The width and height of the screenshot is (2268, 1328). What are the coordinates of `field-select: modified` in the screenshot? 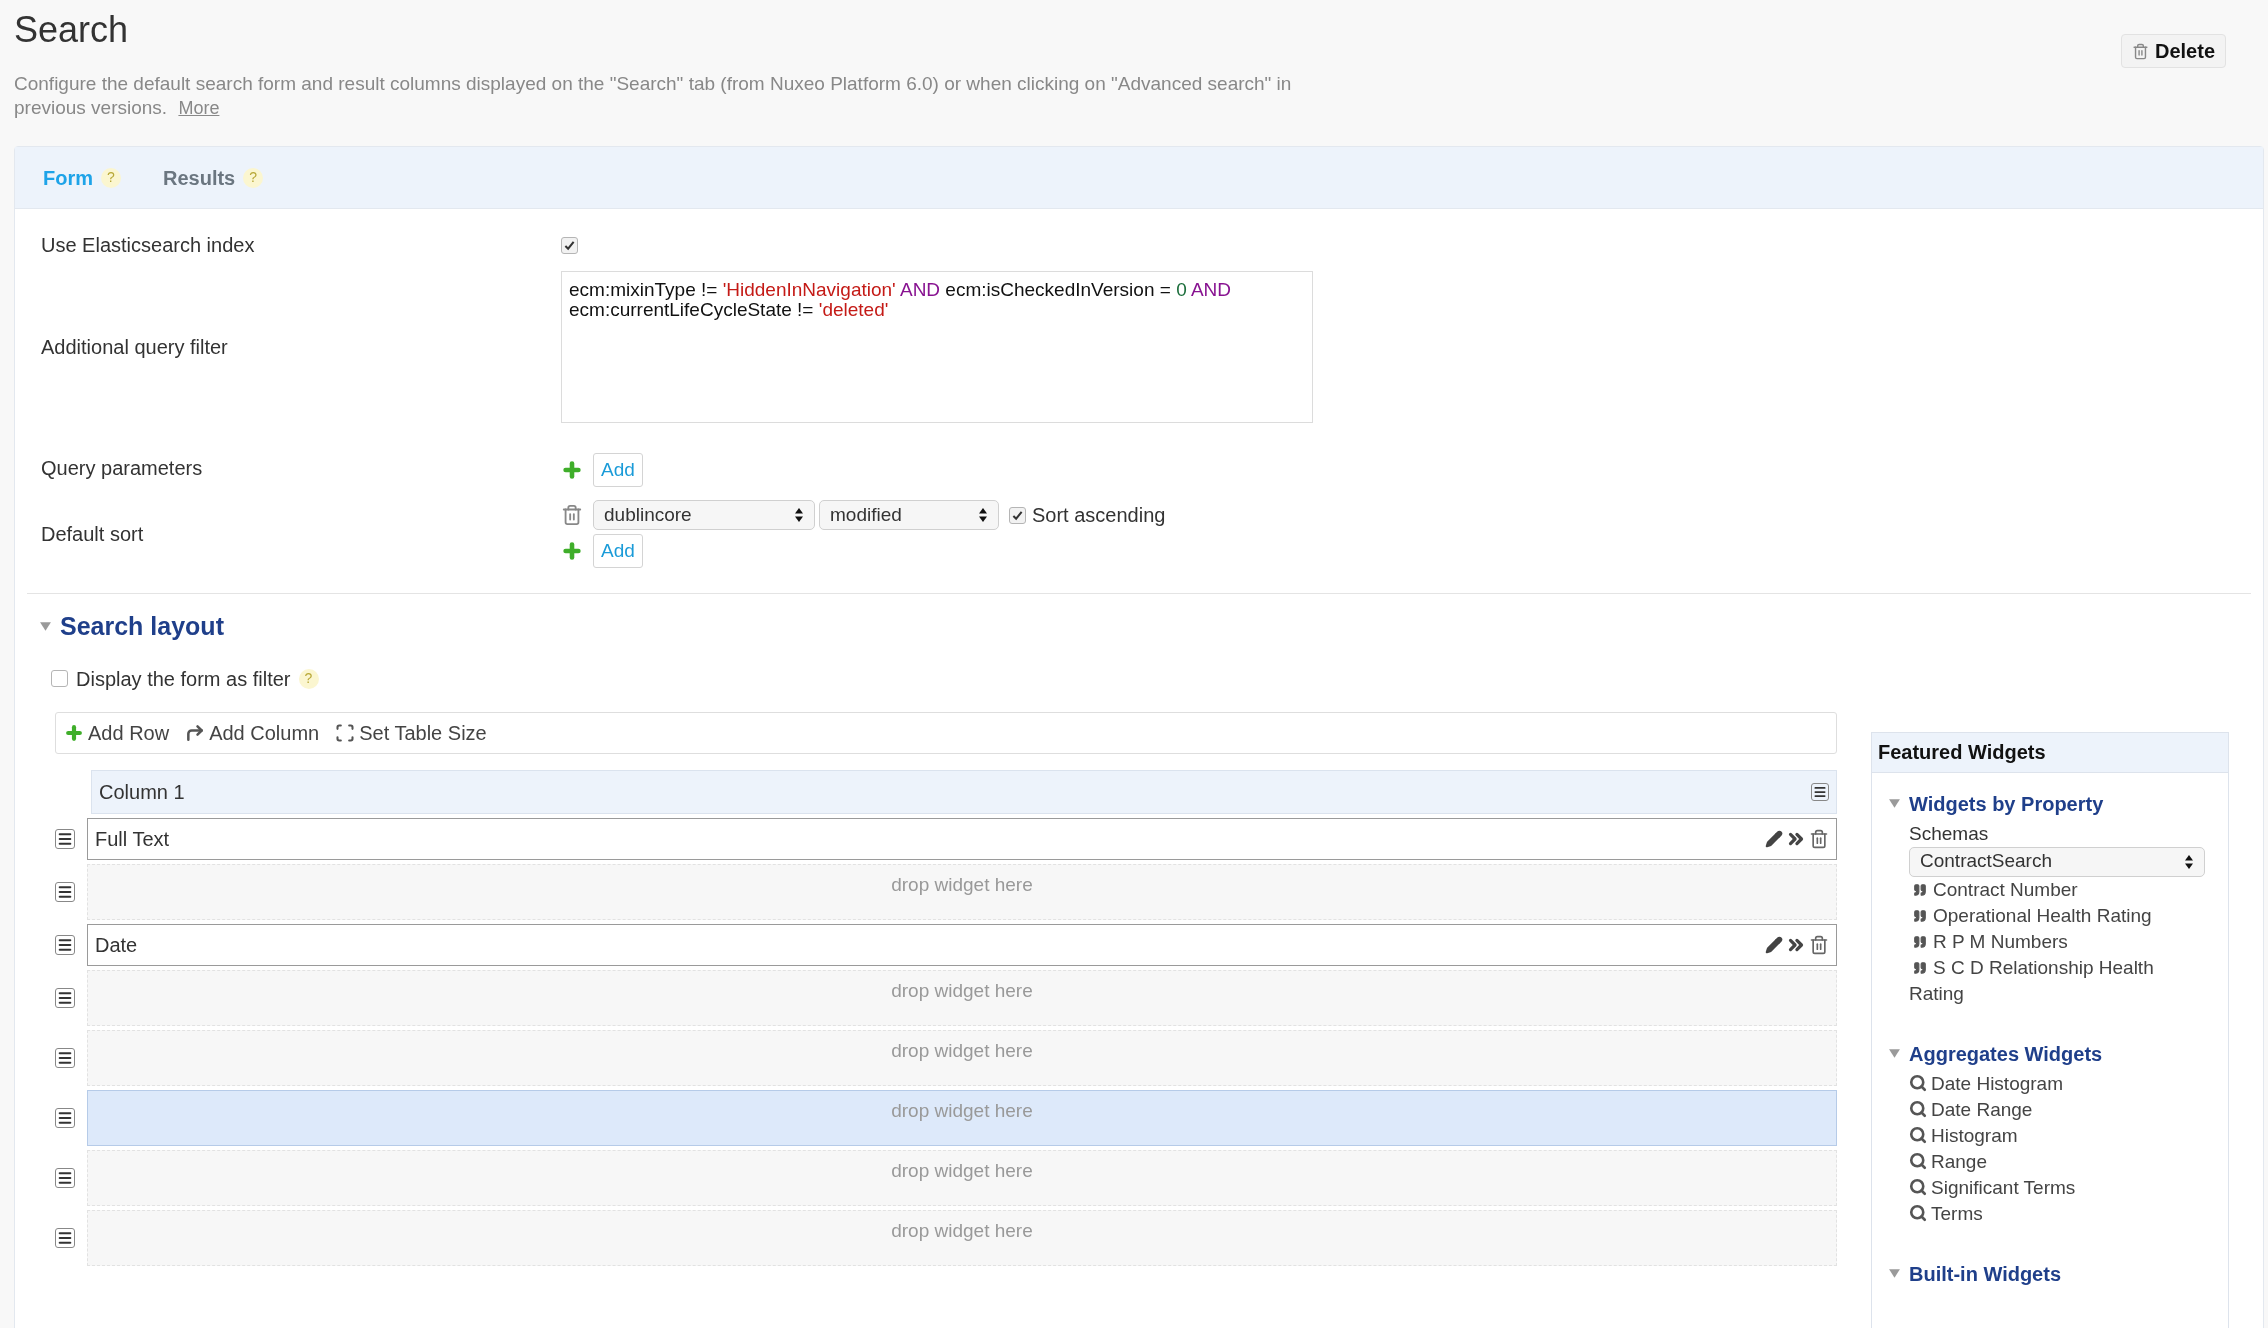 It's located at (909, 515).